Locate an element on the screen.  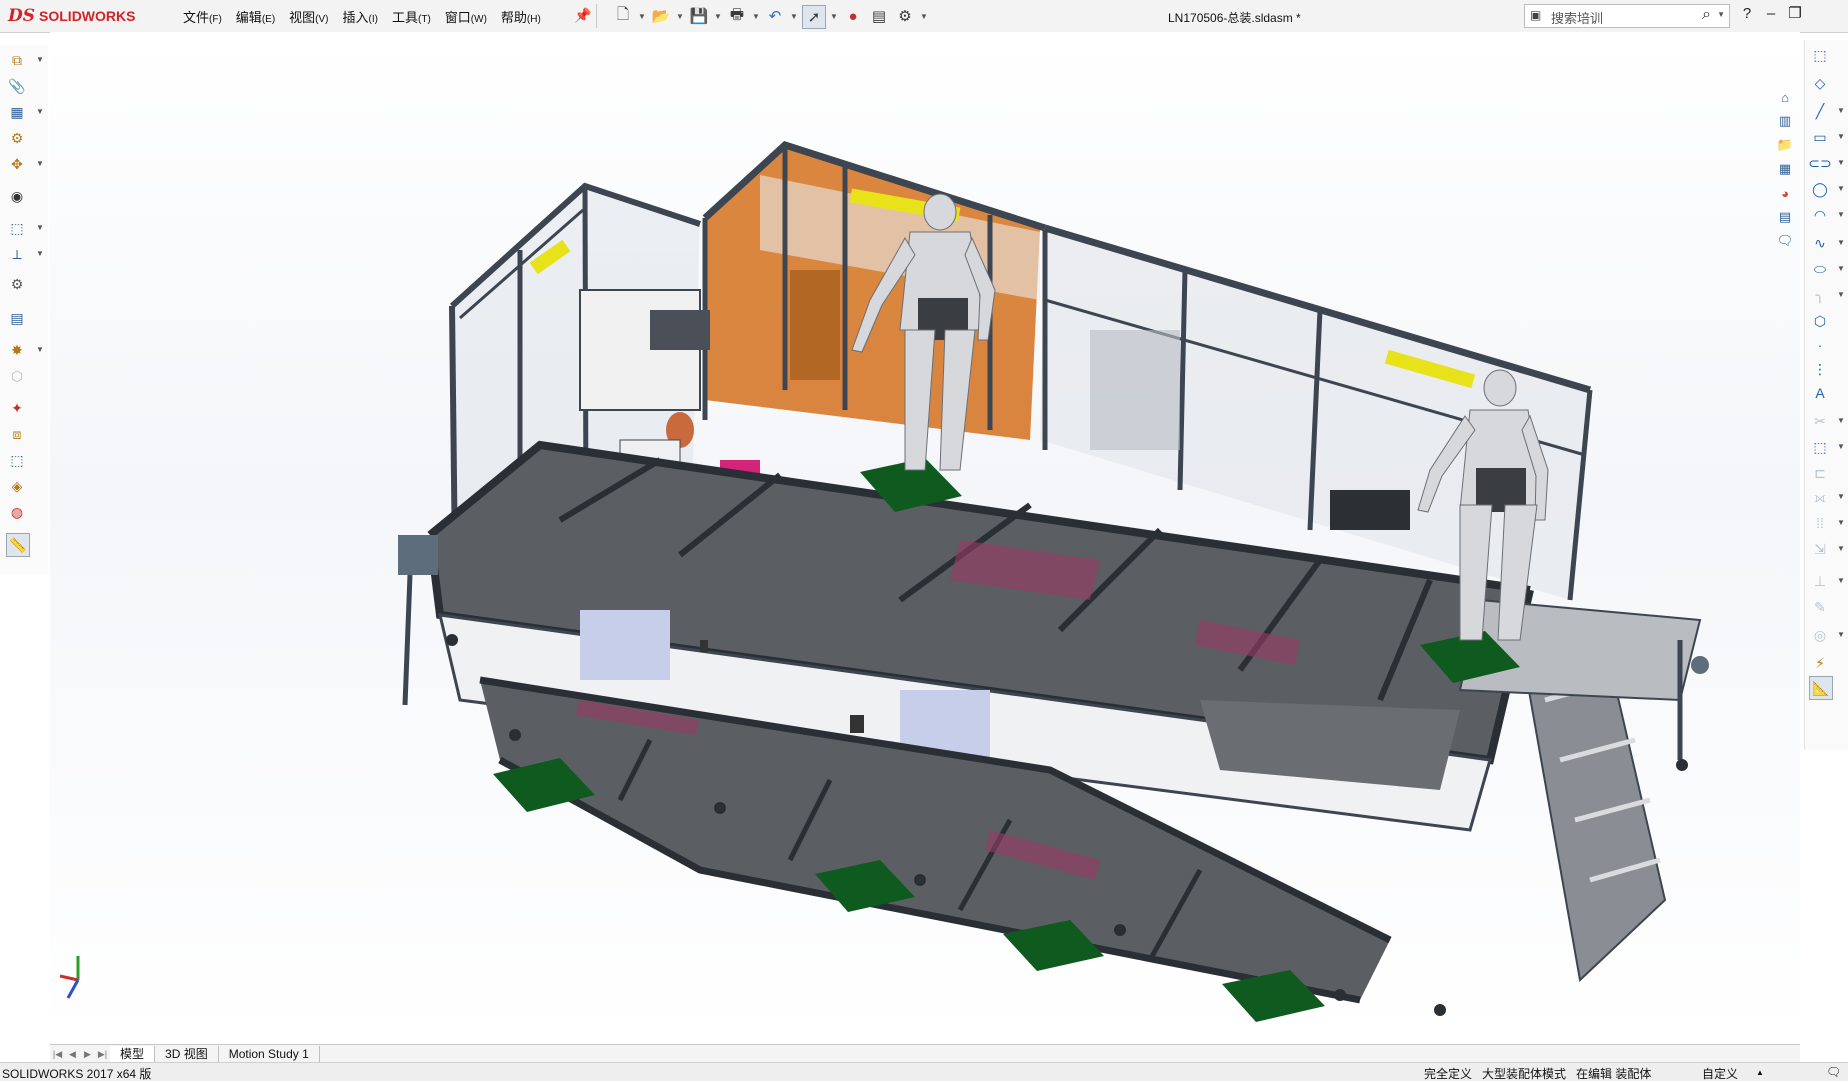
show-hidden-components-icon: ◉ is located at coordinates (17, 196).